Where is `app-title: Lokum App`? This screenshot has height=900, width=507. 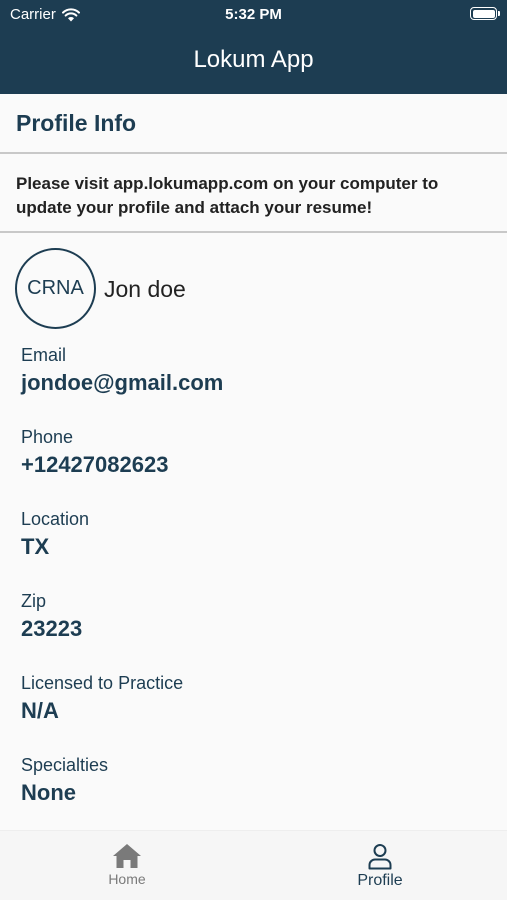
app-title: Lokum App is located at coordinates (253, 59).